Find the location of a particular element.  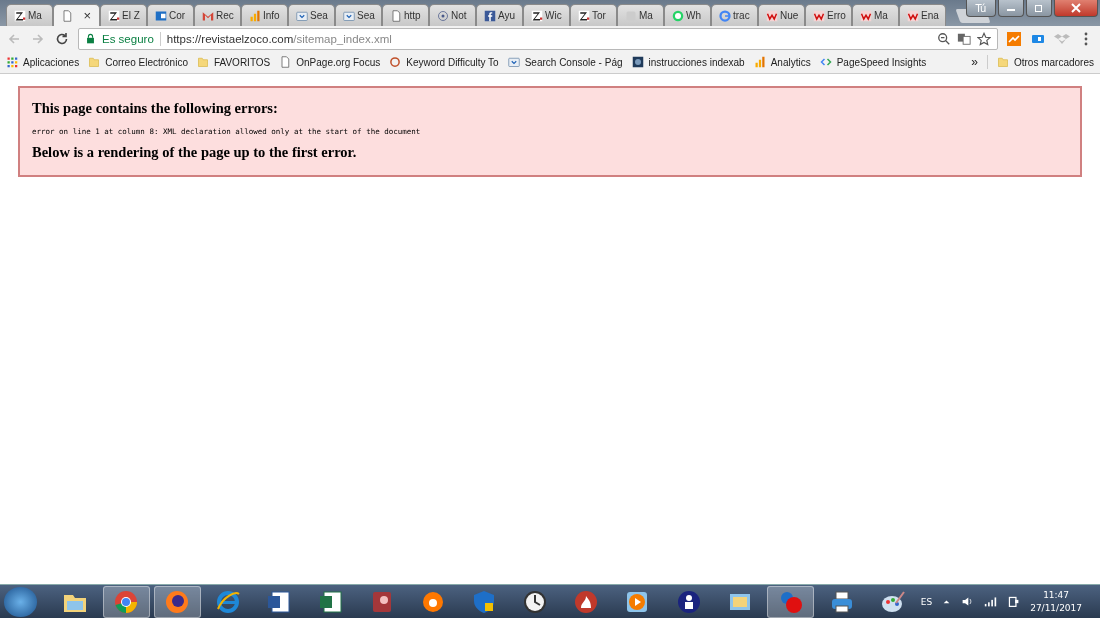

zoom-out-icon is located at coordinates (944, 38).